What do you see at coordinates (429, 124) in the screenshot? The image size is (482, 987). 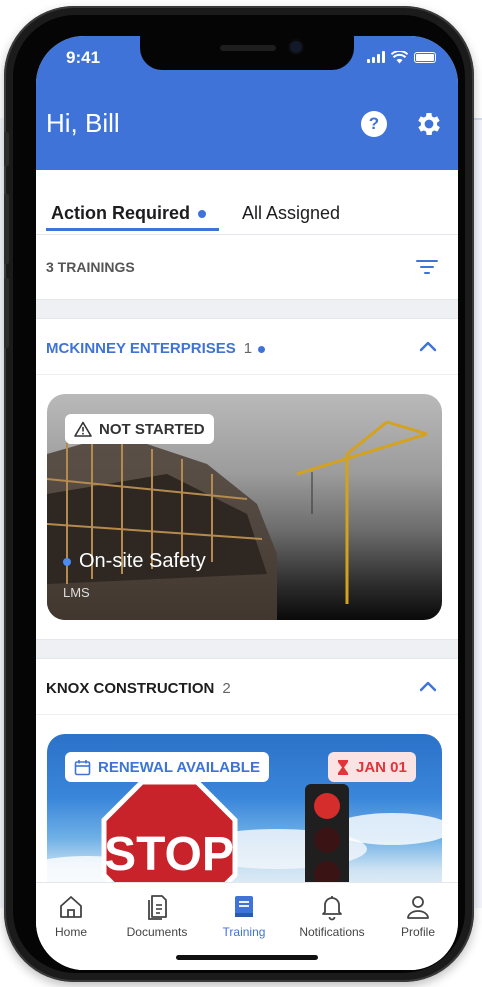 I see `settings-gear-icon` at bounding box center [429, 124].